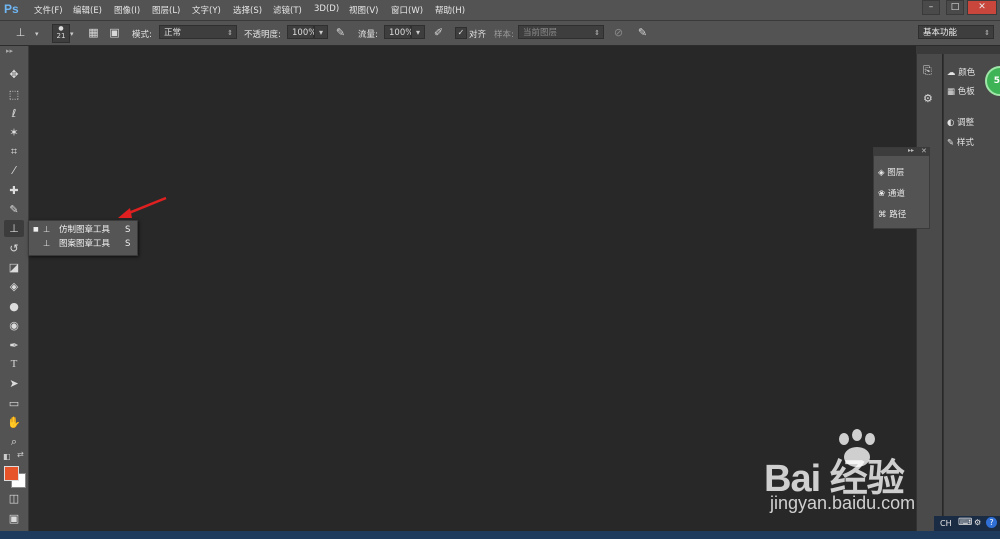 Image resolution: width=1000 pixels, height=539 pixels. What do you see at coordinates (896, 173) in the screenshot?
I see `panel-item-label: 图层` at bounding box center [896, 173].